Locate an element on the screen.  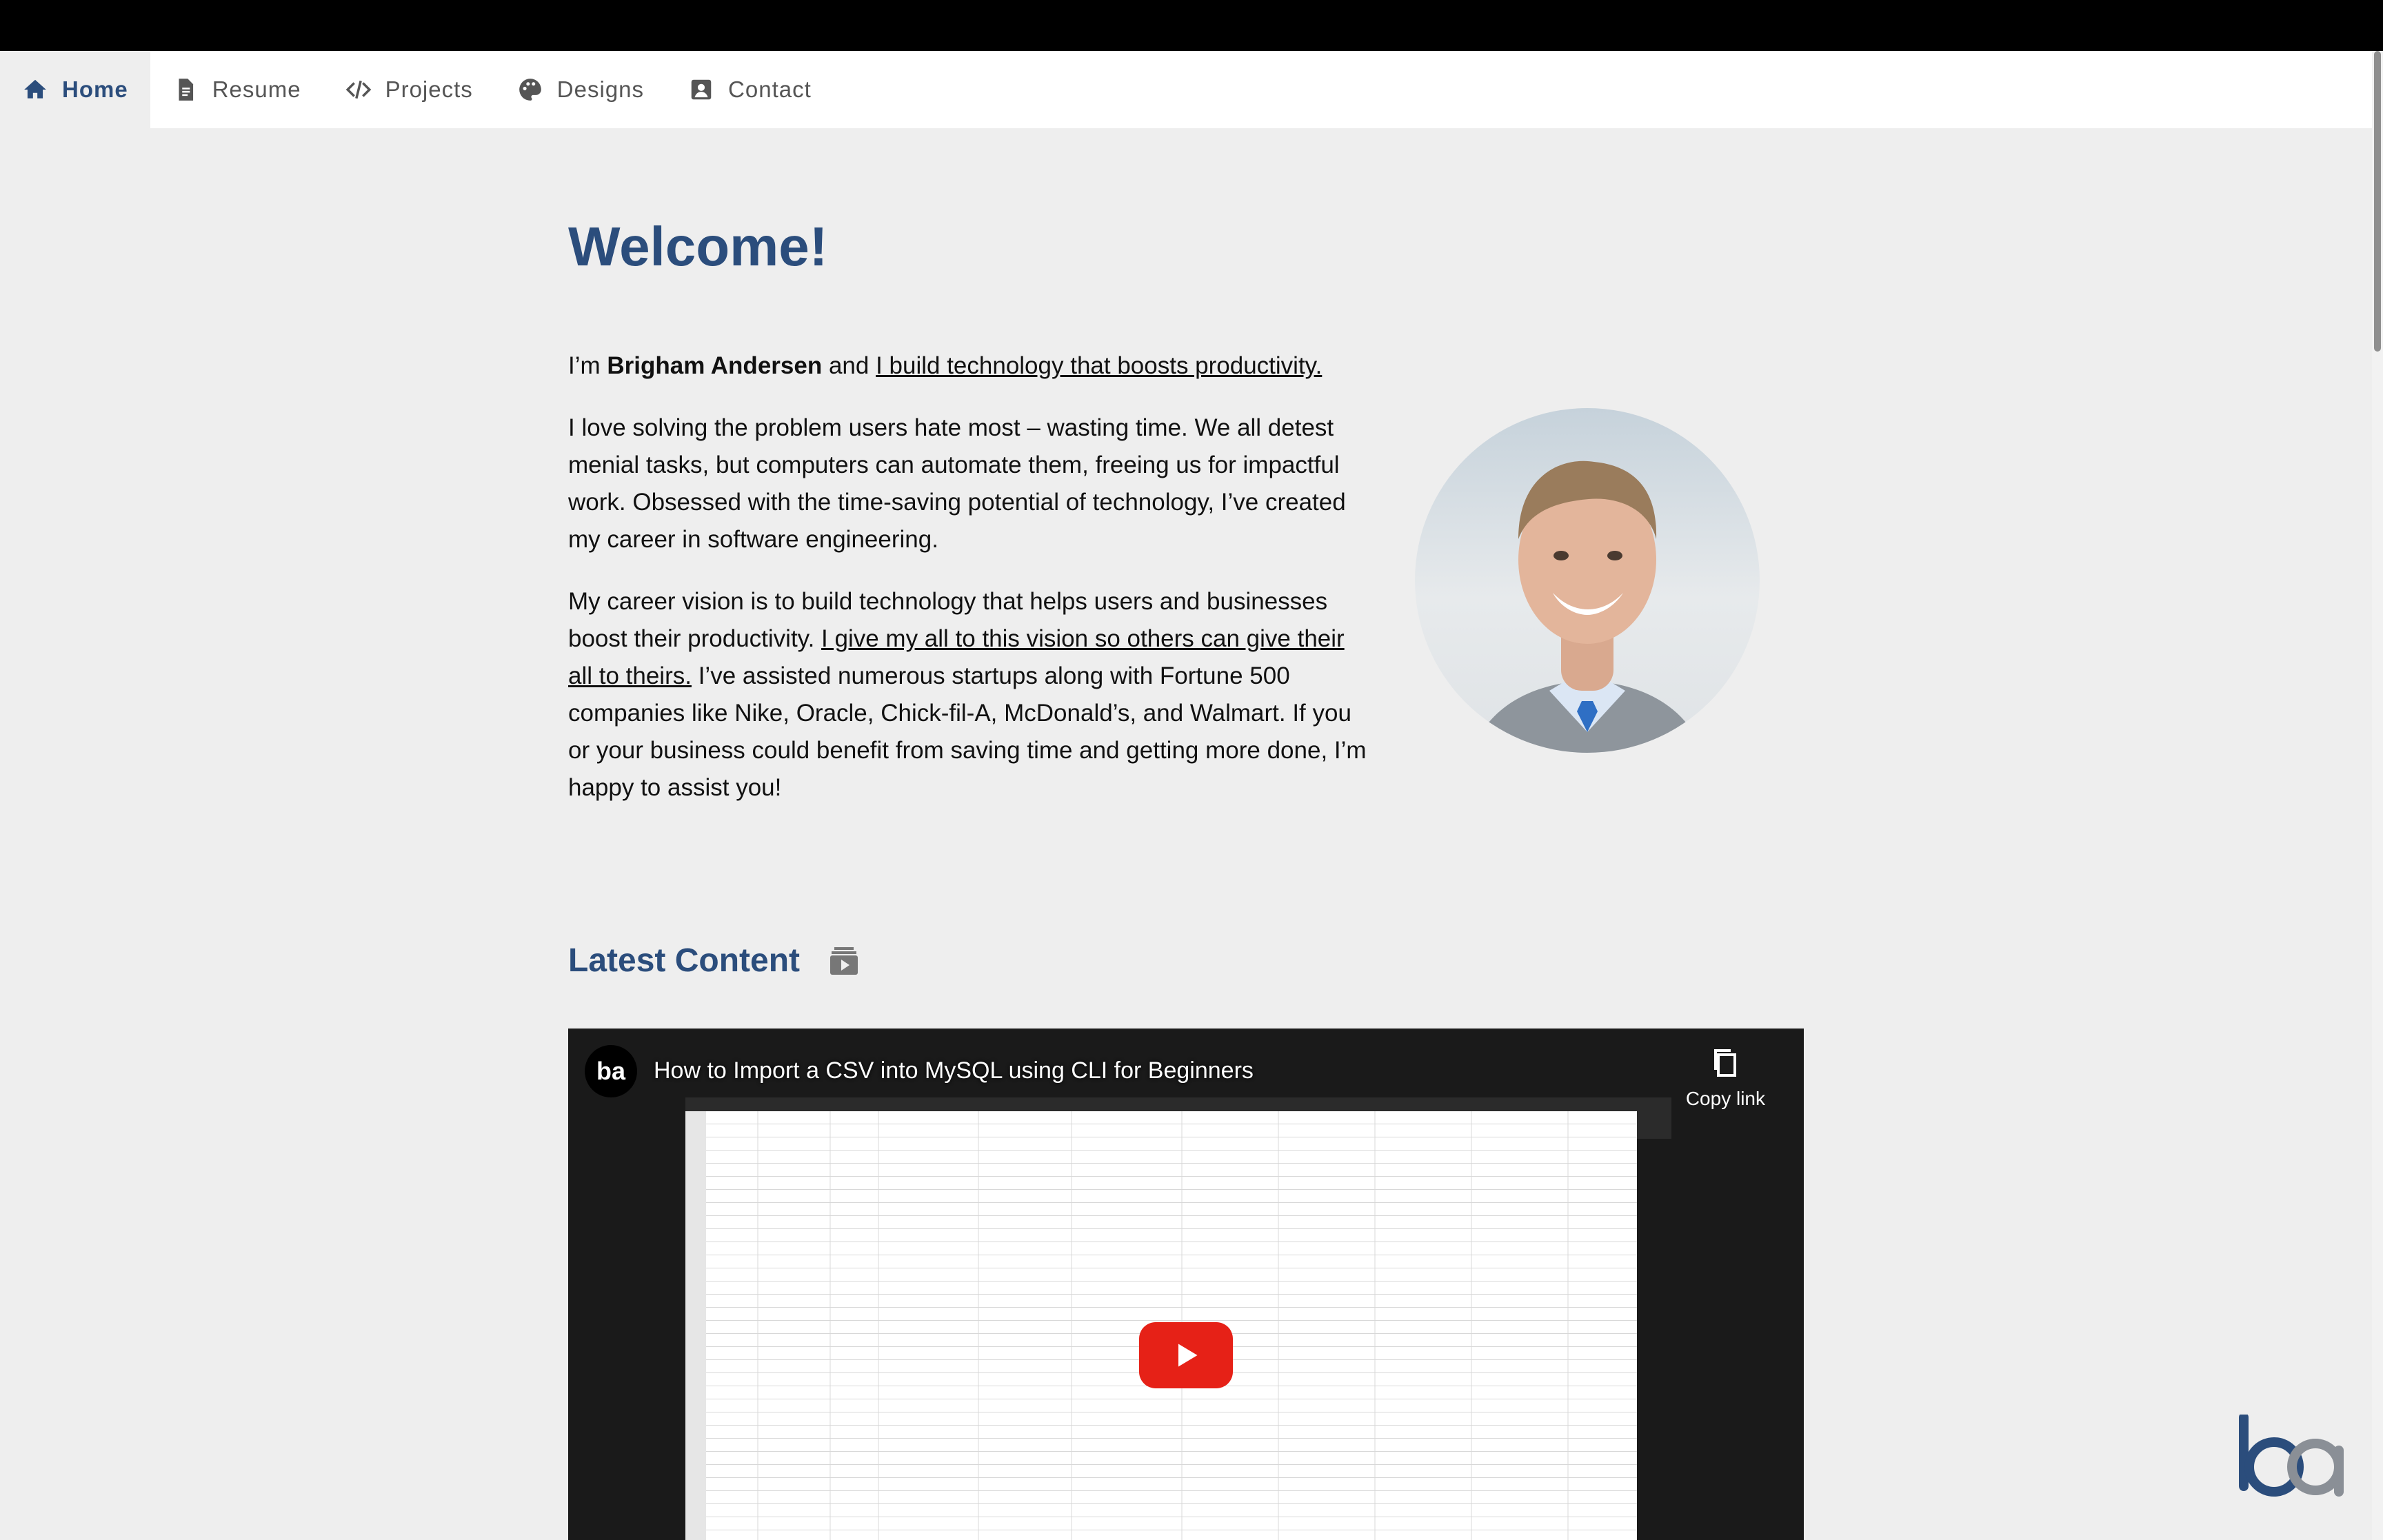
channel-logo-text: ba is located at coordinates (610, 1071).